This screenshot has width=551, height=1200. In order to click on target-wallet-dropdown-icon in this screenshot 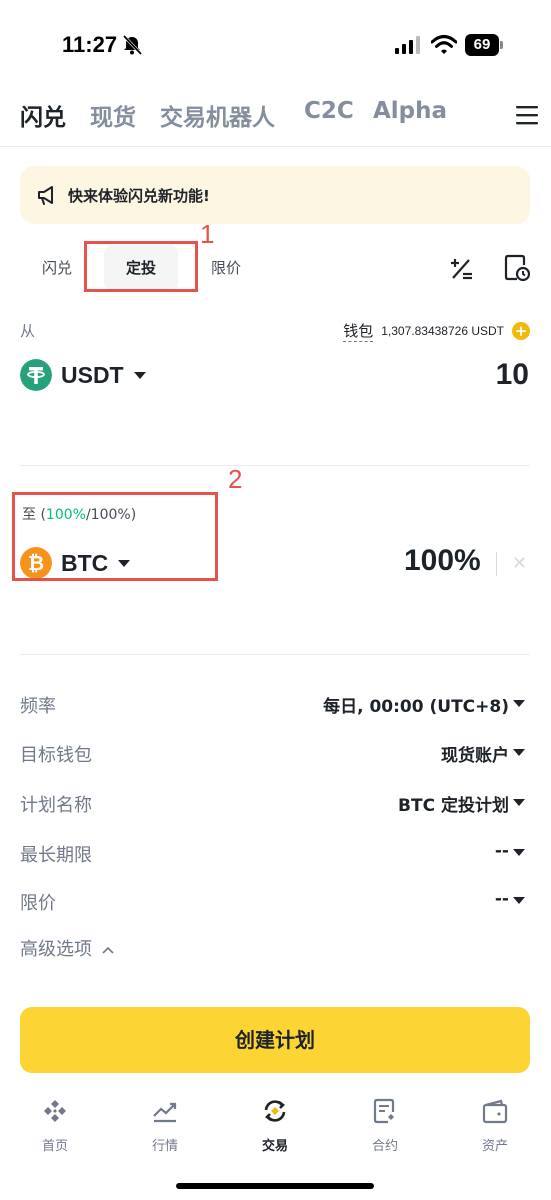, I will do `click(519, 752)`.